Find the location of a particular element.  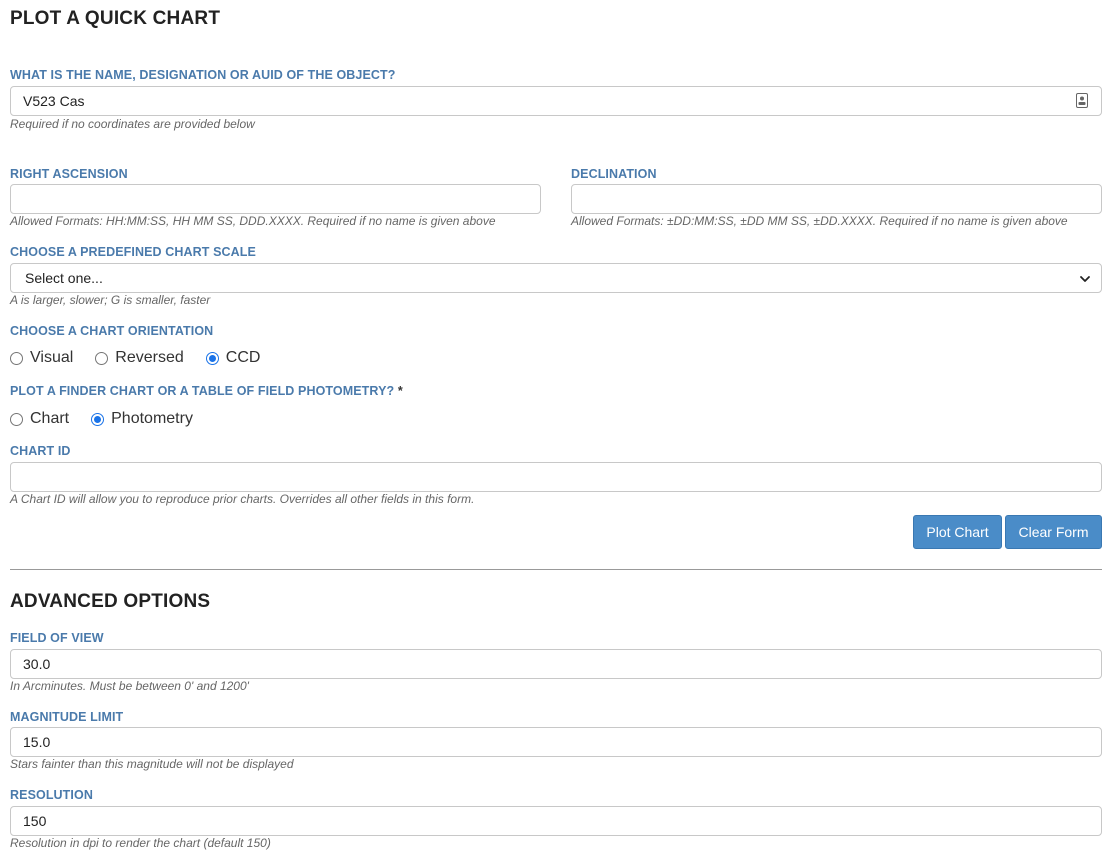

orientation-reversed: Reversed is located at coordinates (139, 358).